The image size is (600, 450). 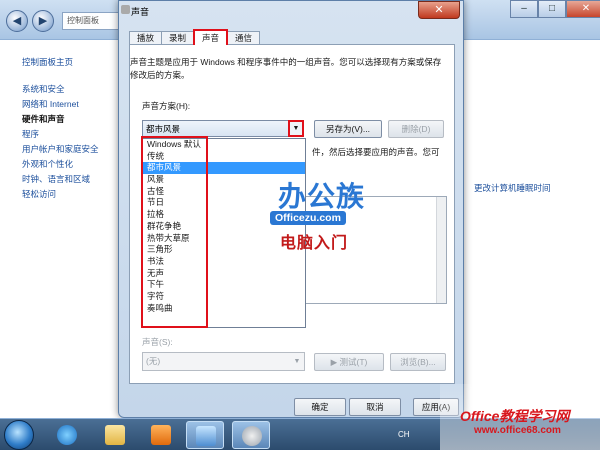 I want to click on cancel-button: 取消, so click(x=375, y=407).